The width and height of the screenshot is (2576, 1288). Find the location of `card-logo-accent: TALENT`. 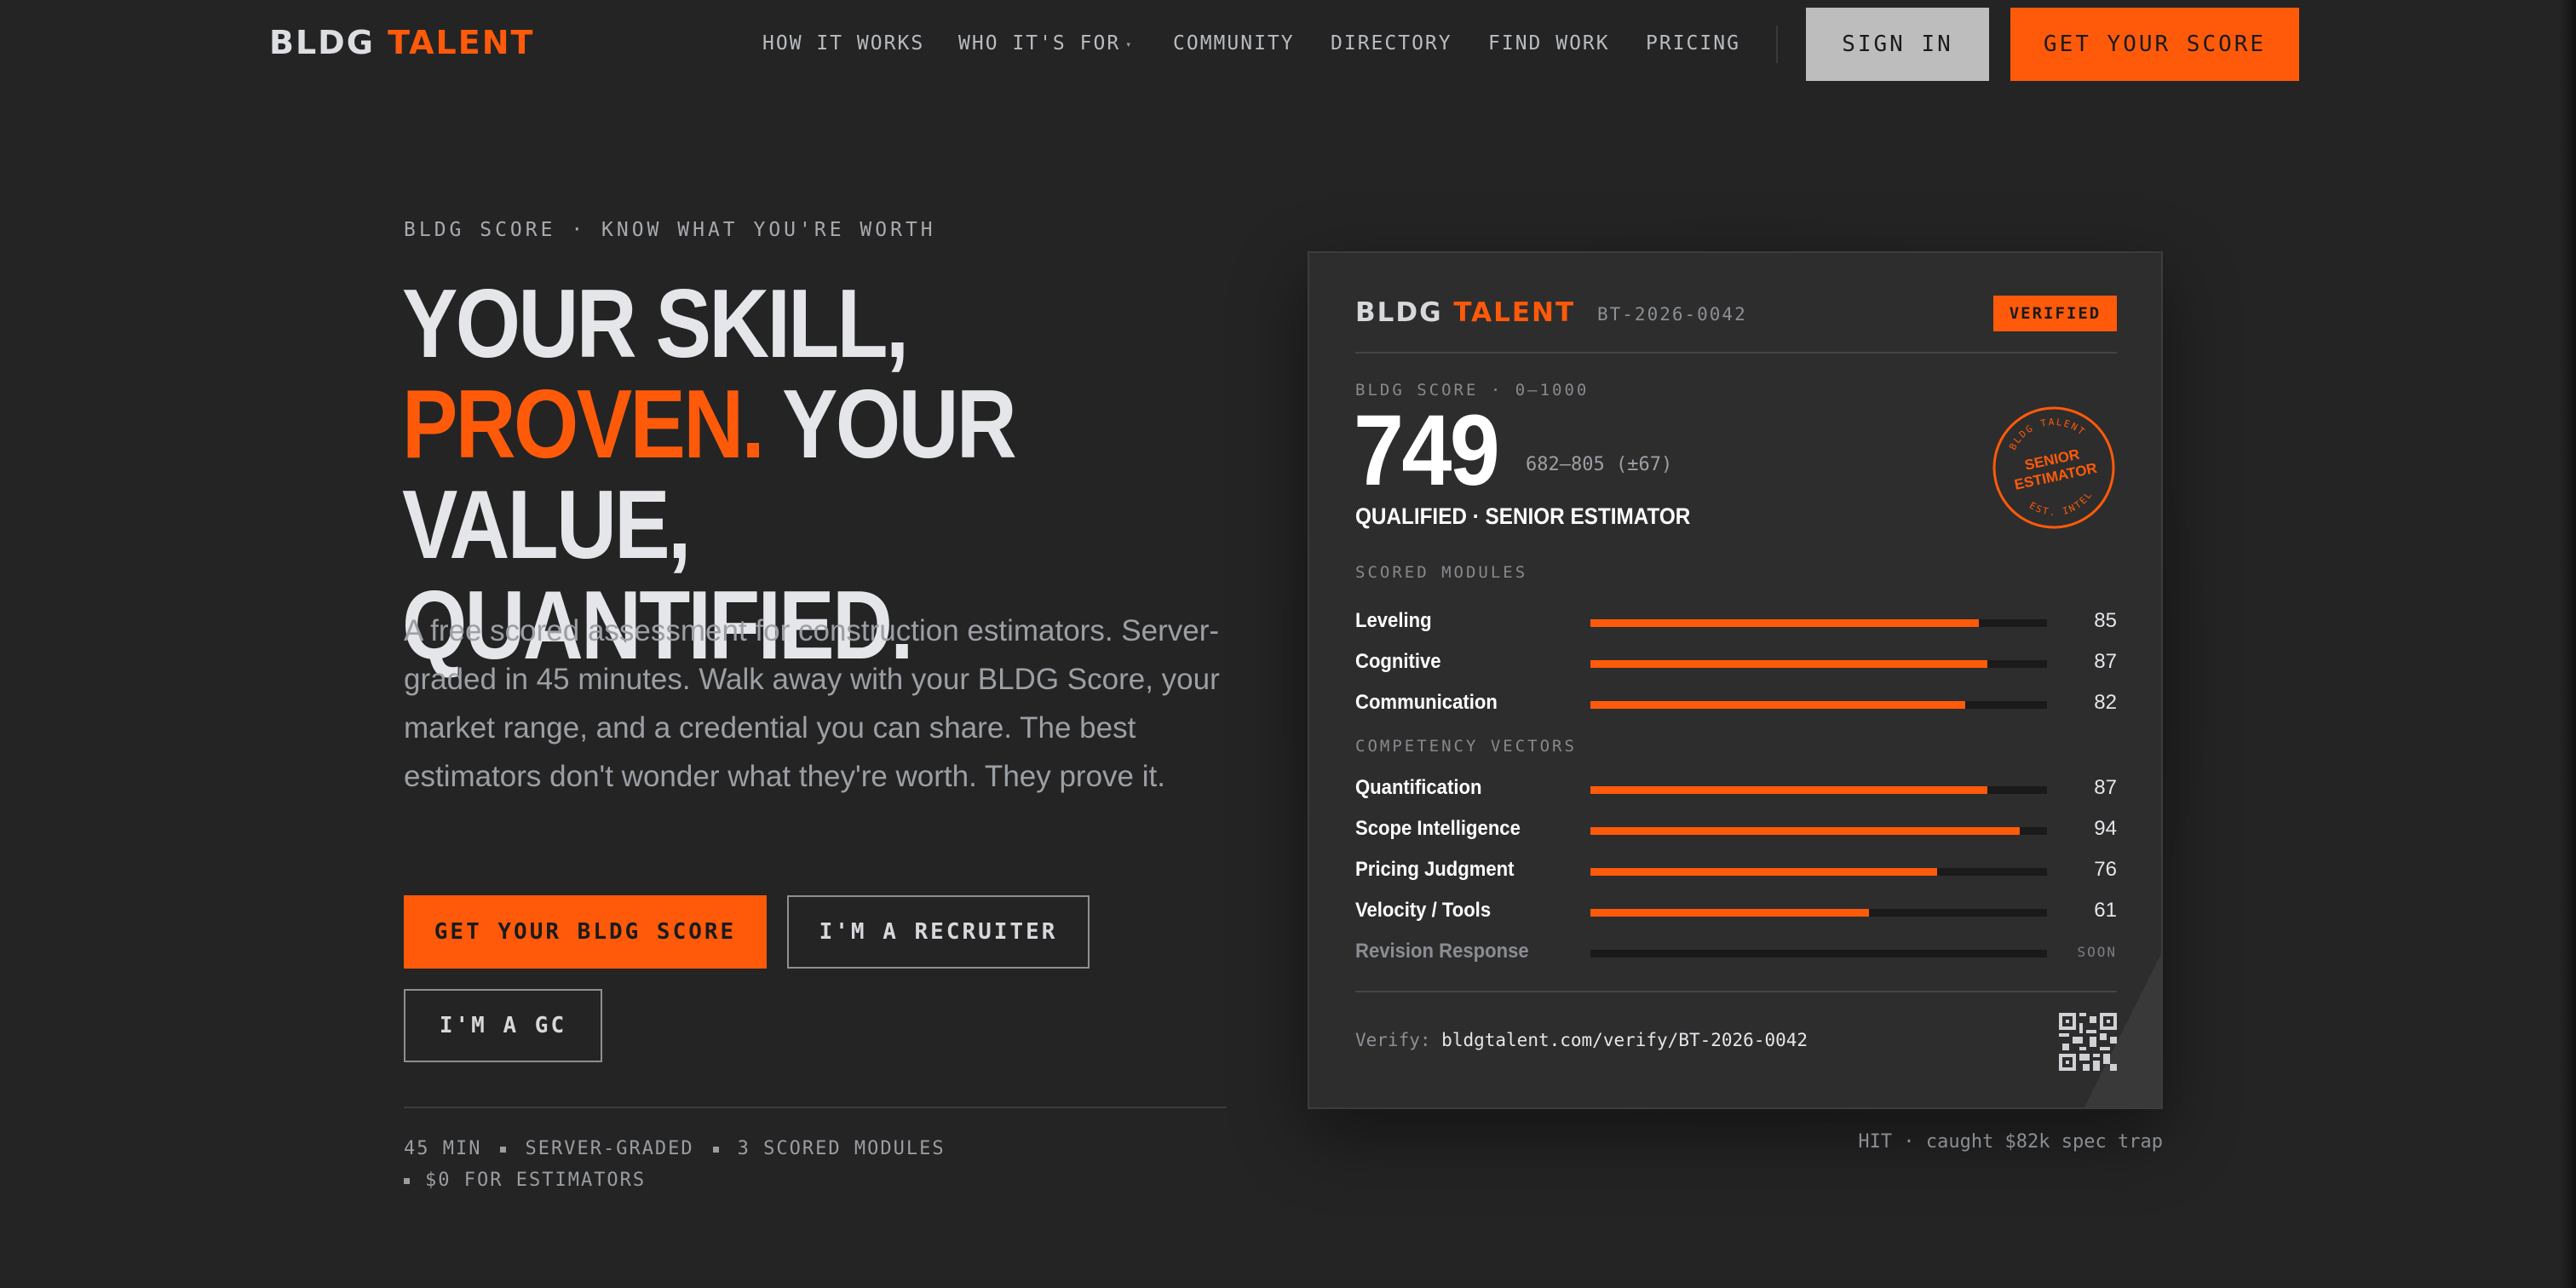

card-logo-accent: TALENT is located at coordinates (1515, 313).